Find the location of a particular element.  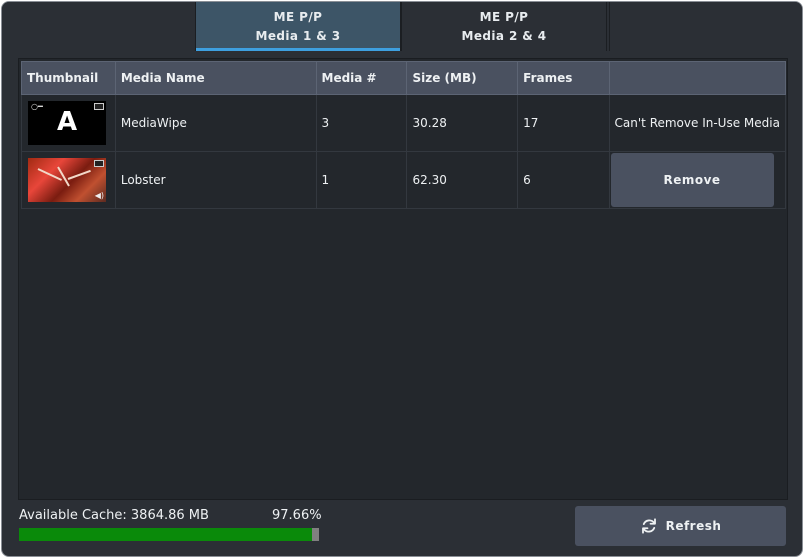

tab-bar: ME P/P Media 1 & 3 ME P/P Media 2 & 4 is located at coordinates (402, 26).